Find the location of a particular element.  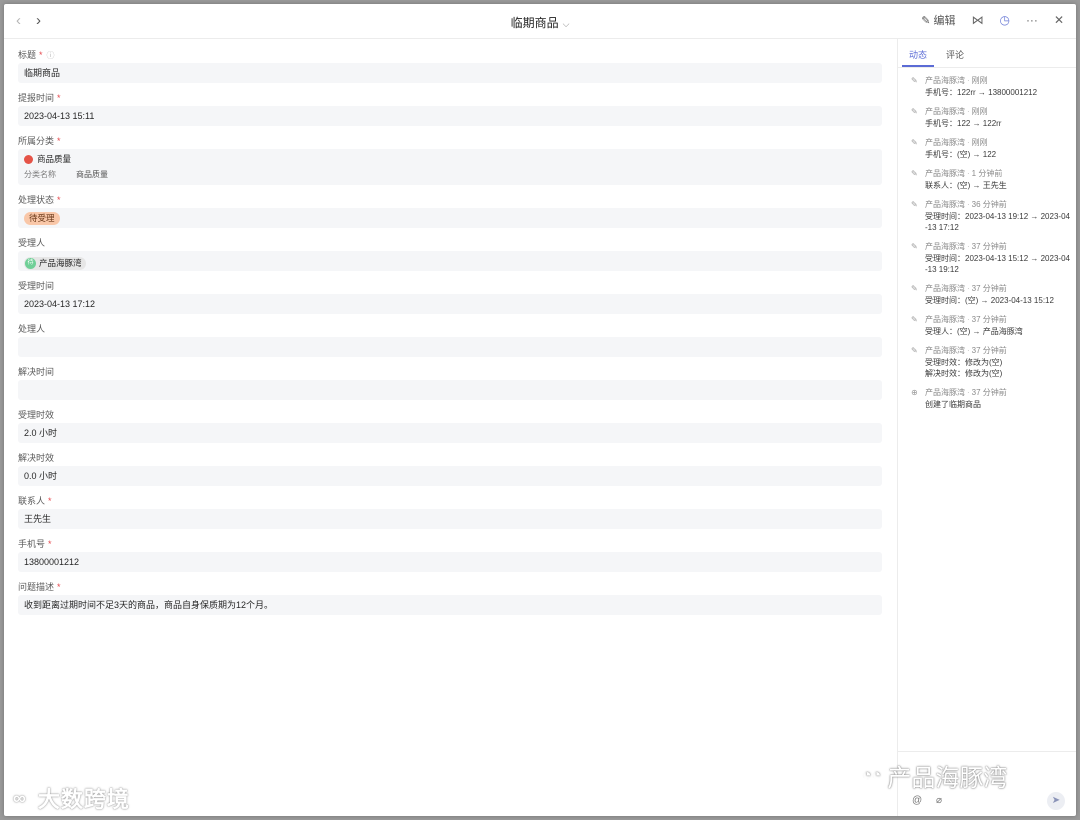

close-icon: ✕ is located at coordinates (1059, 20).